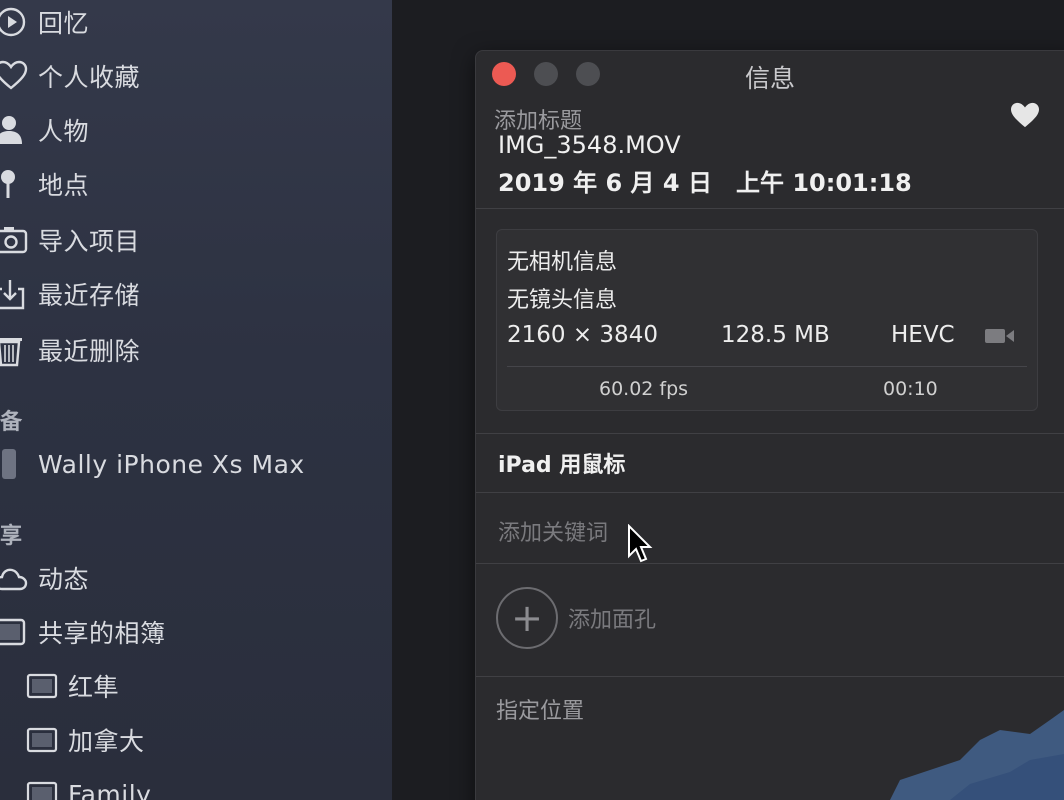 This screenshot has width=1064, height=800. I want to click on location-map, so click(977, 750).